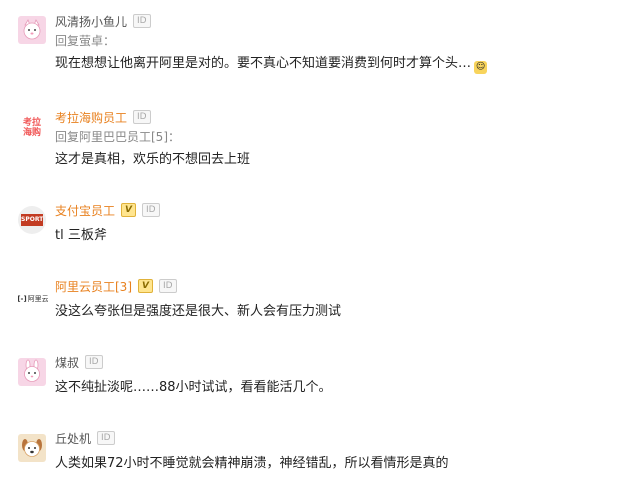 This screenshot has height=483, width=640. Describe the element at coordinates (81, 235) in the screenshot. I see `comment-text: tl 三板斧` at that location.